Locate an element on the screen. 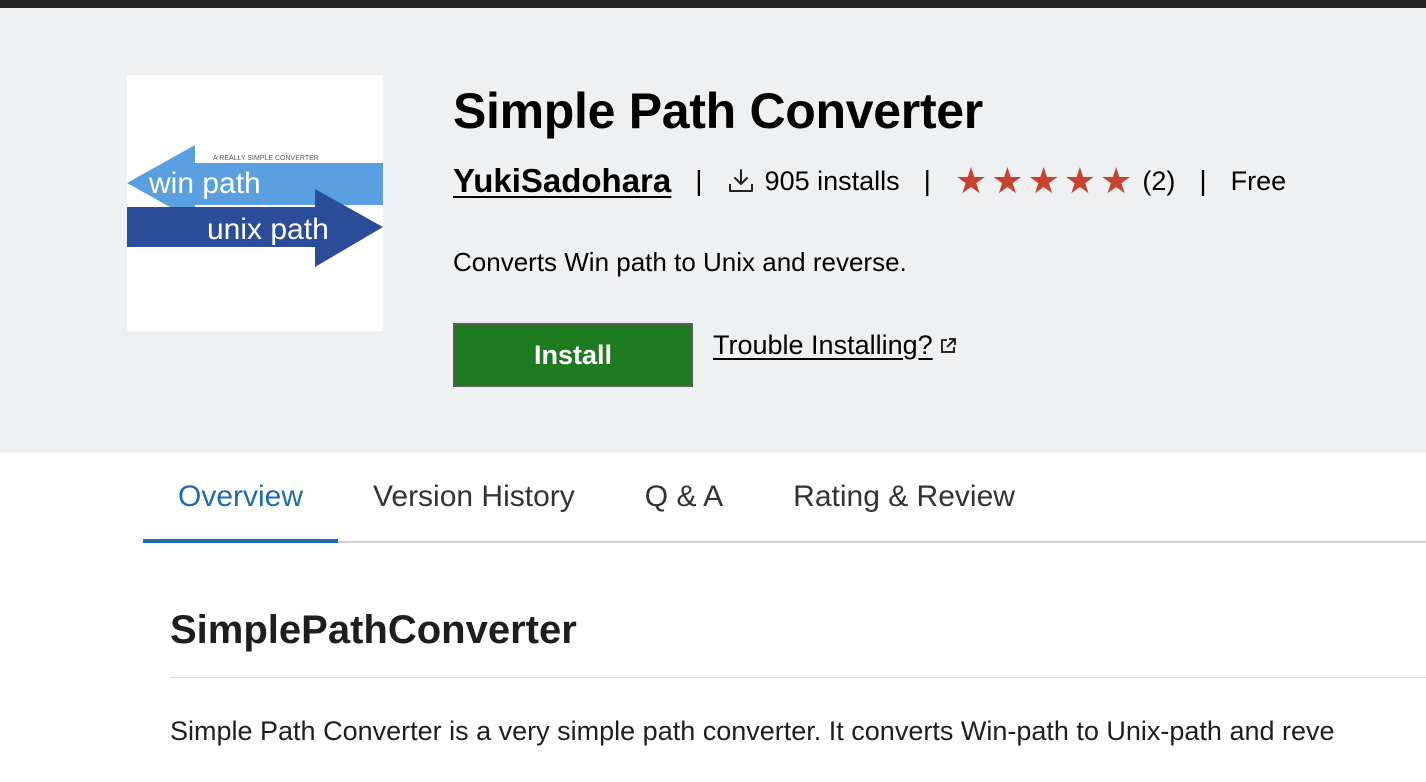 Image resolution: width=1426 pixels, height=782 pixels. rating-stars: ★ ★ ★ ★ ★ (2) is located at coordinates (1065, 181).